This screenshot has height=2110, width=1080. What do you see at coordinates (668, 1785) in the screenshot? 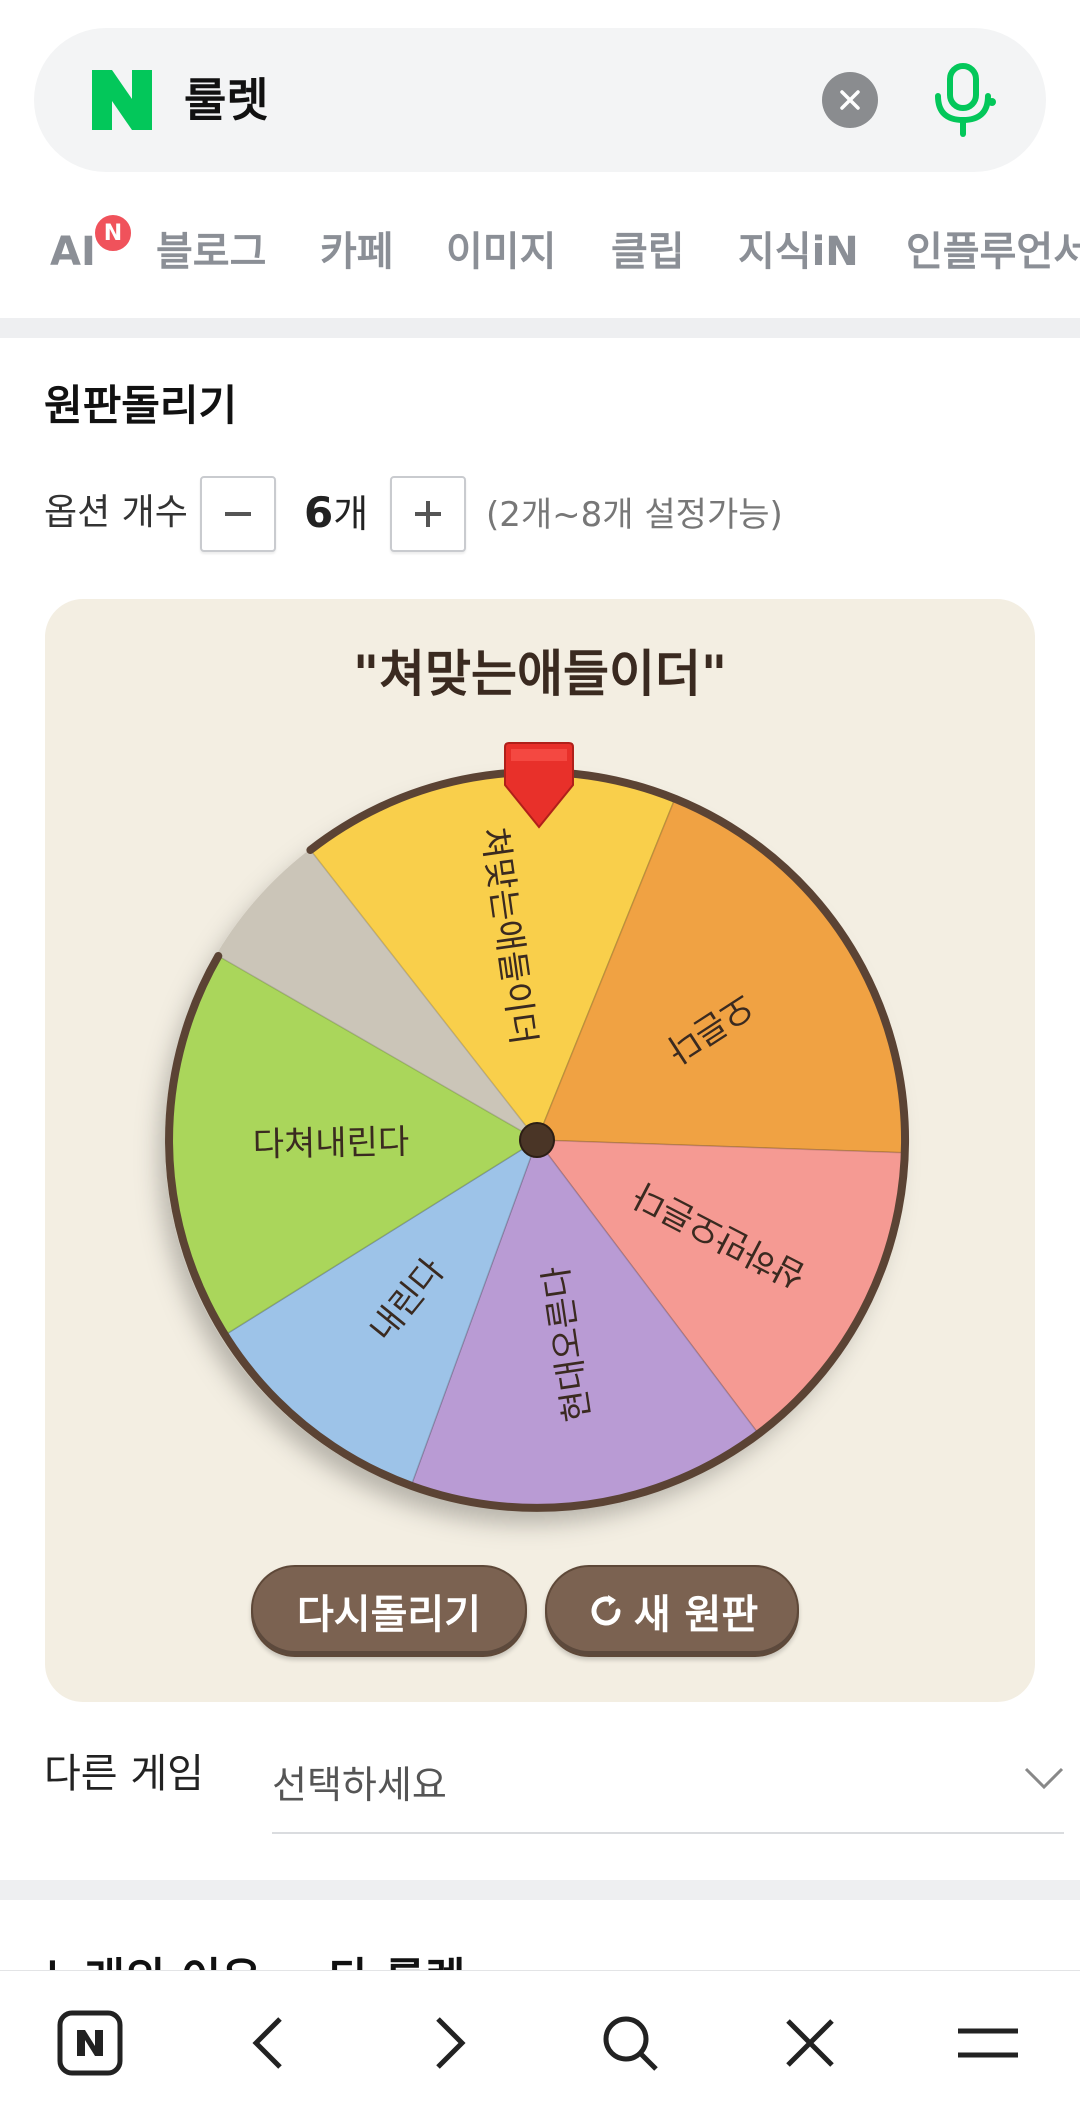
I see `other-game-select: 선택하세요` at bounding box center [668, 1785].